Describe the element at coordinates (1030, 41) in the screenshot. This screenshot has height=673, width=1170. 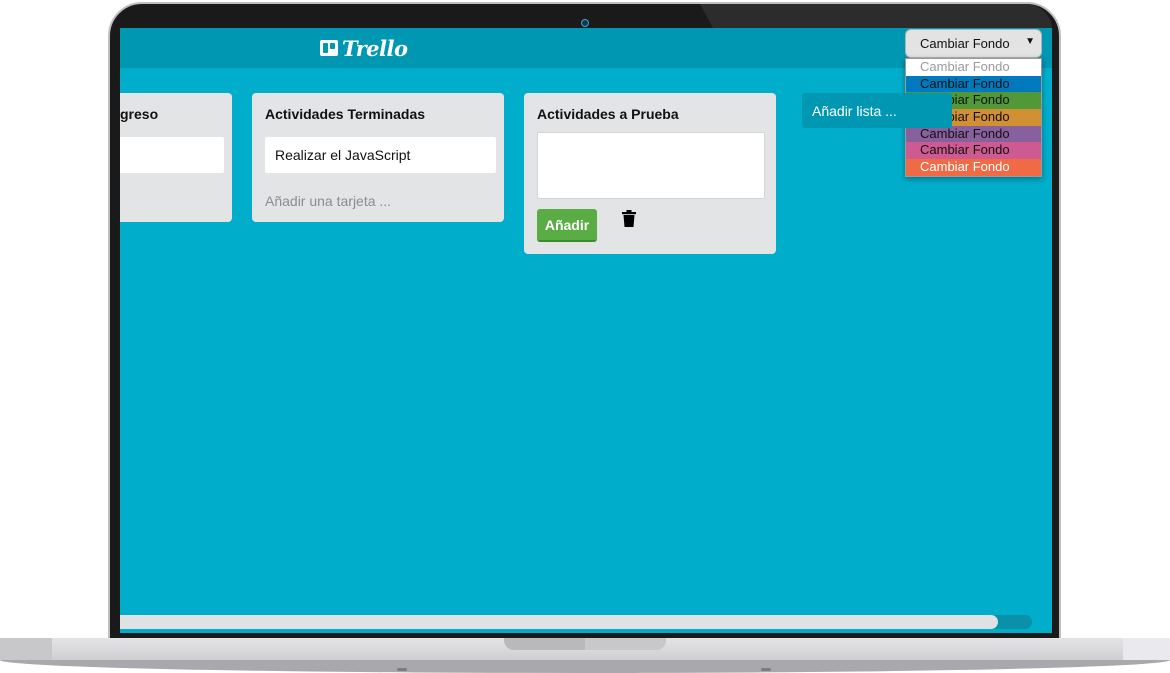
I see `dropdown-arrow-icon: ▼` at that location.